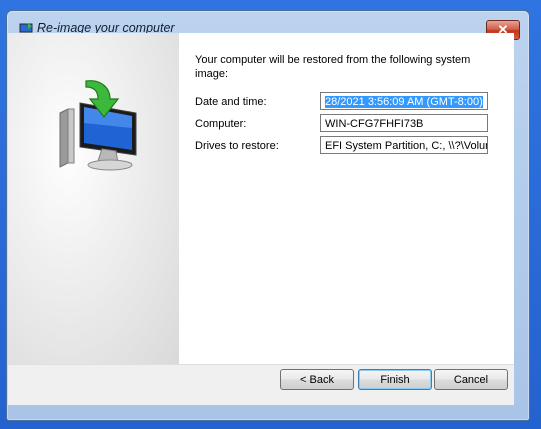  Describe the element at coordinates (471, 379) in the screenshot. I see `cancel-button: Cancel` at that location.